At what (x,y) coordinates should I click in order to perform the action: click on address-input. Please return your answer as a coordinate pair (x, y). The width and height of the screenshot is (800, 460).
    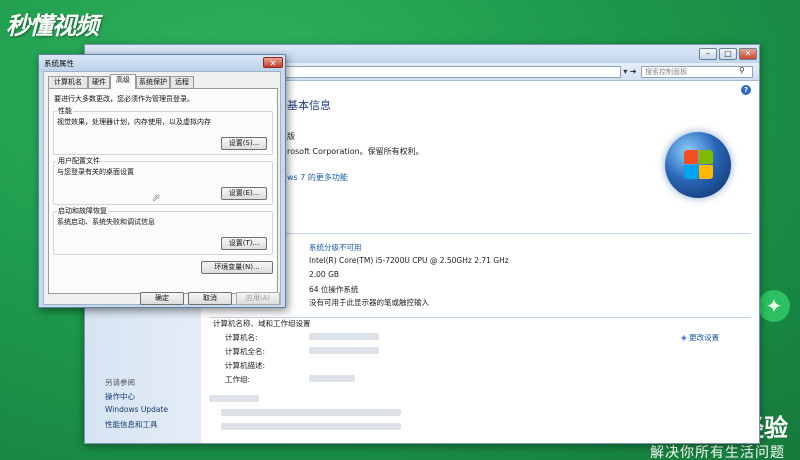
    Looking at the image, I should click on (453, 72).